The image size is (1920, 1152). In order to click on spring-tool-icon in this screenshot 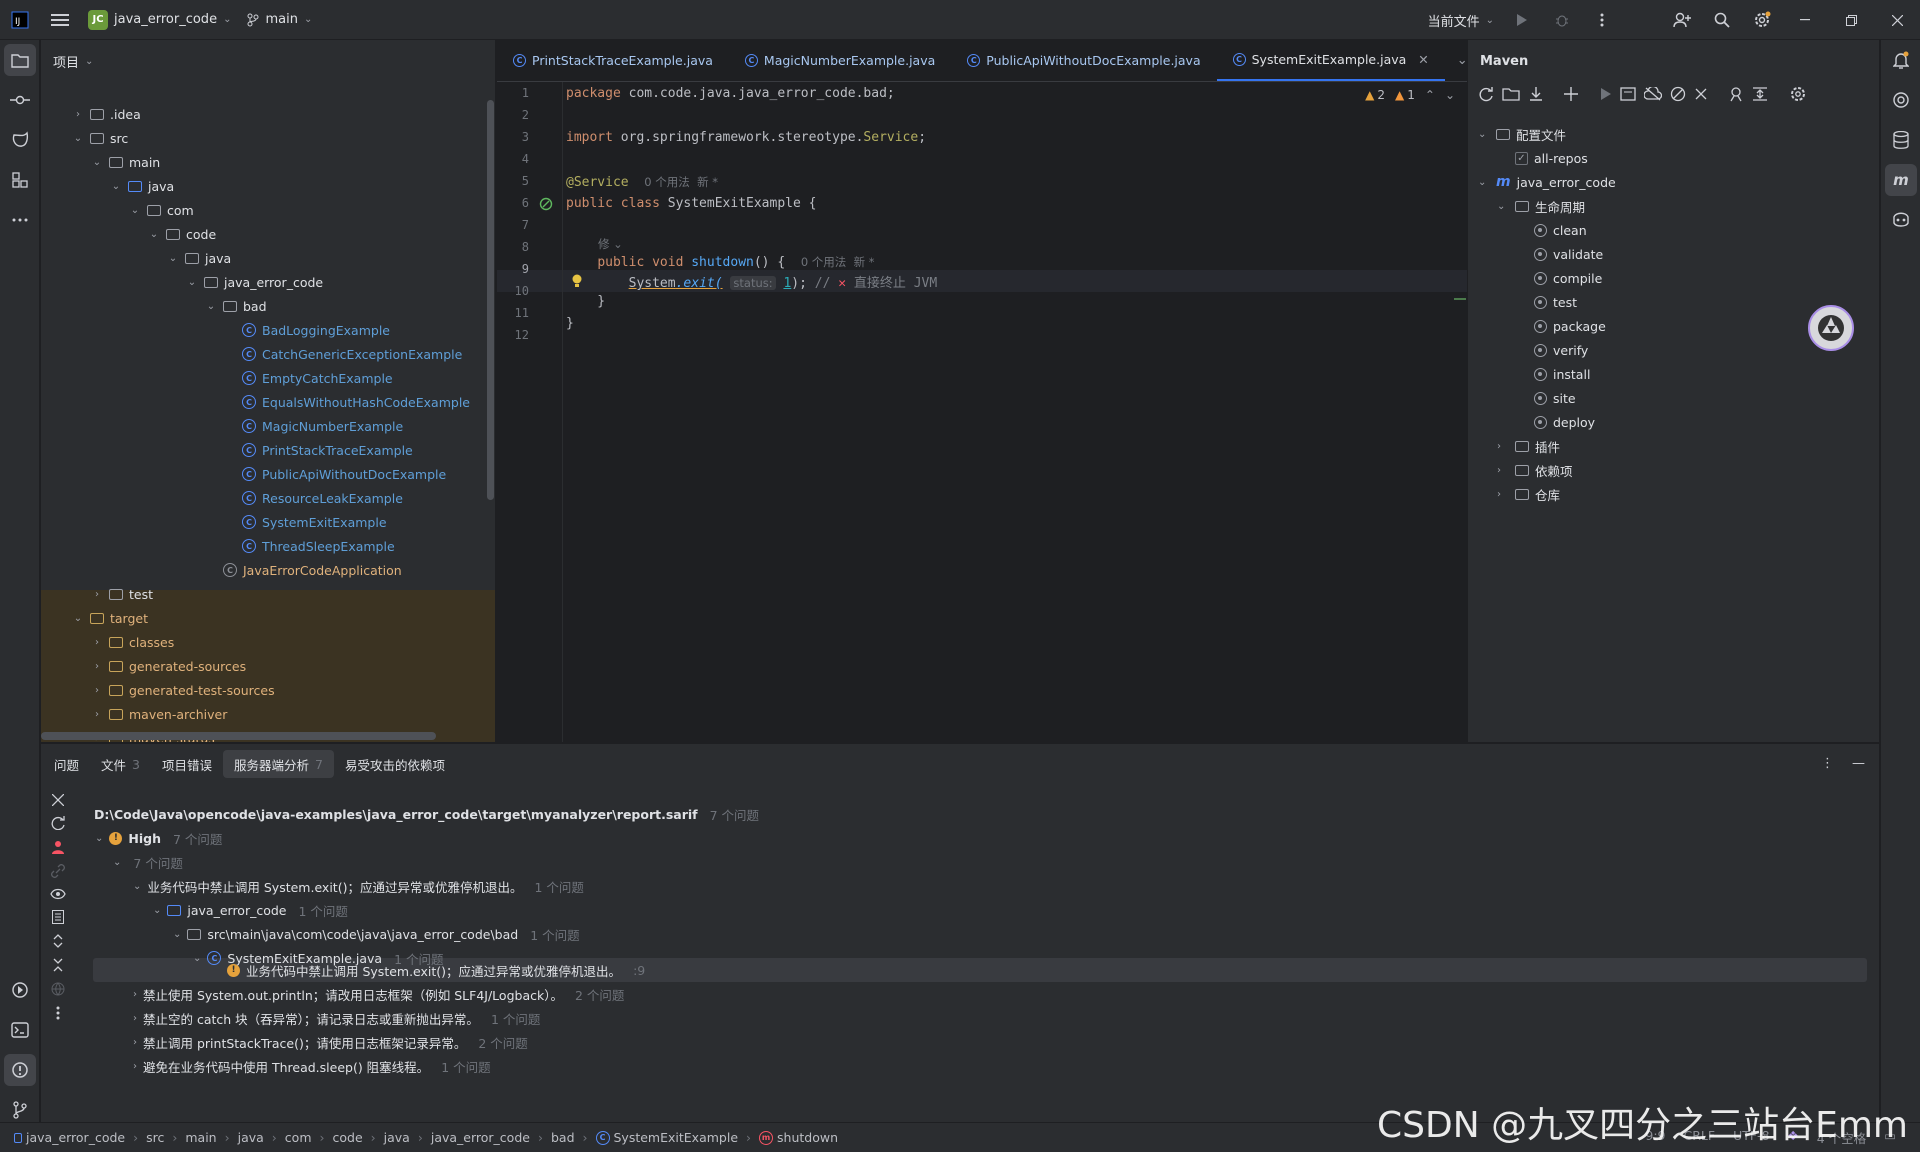, I will do `click(20, 140)`.